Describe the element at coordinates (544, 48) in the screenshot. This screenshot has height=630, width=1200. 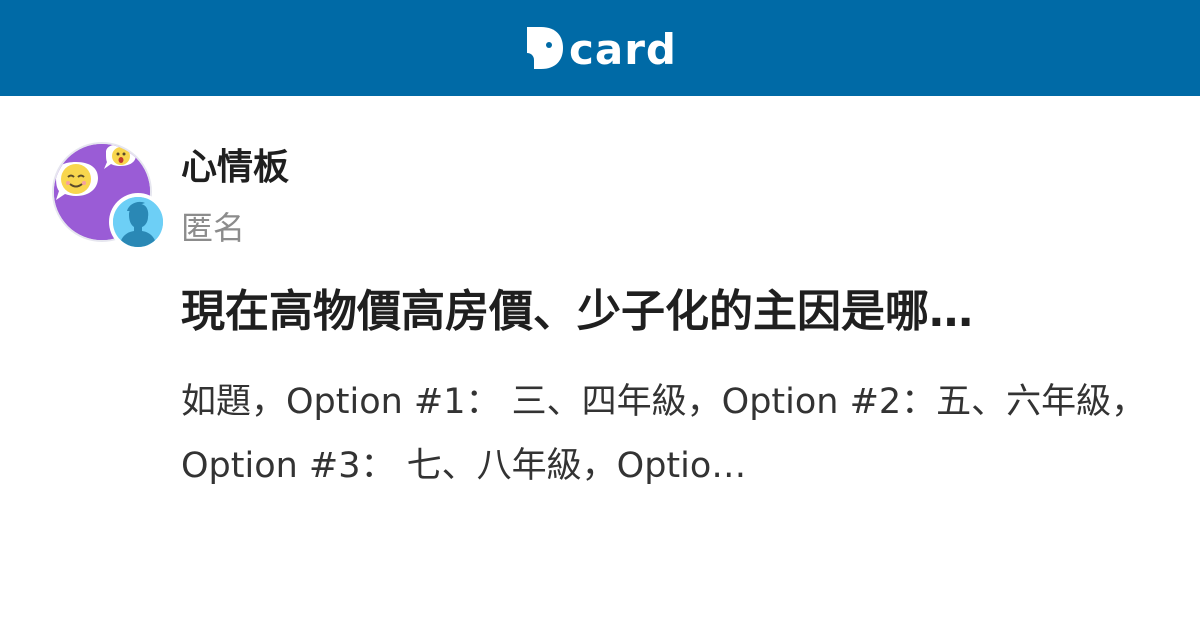
I see `dcard-d-icon` at that location.